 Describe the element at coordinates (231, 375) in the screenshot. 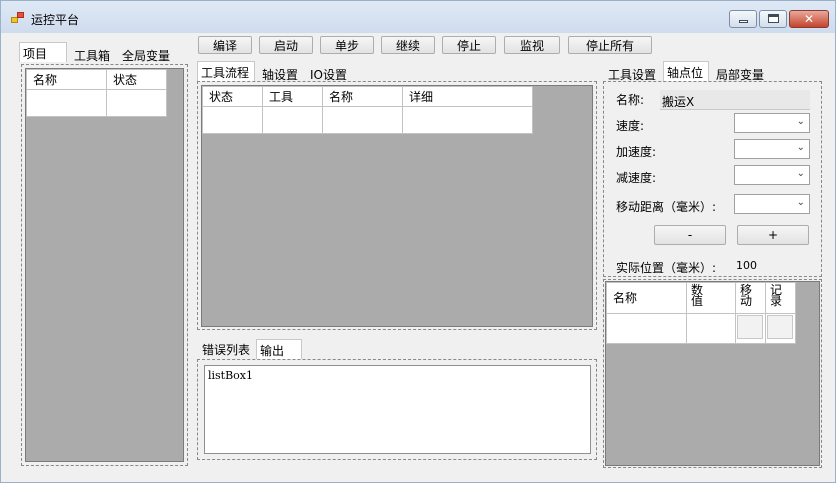

I see `listbox-text: listBox1` at that location.